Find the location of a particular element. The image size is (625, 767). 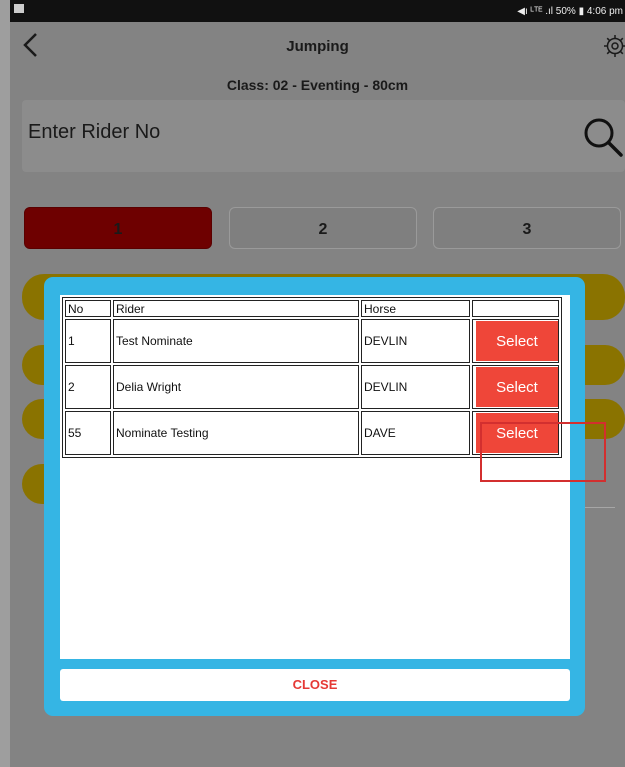

column-header-action is located at coordinates (515, 308).